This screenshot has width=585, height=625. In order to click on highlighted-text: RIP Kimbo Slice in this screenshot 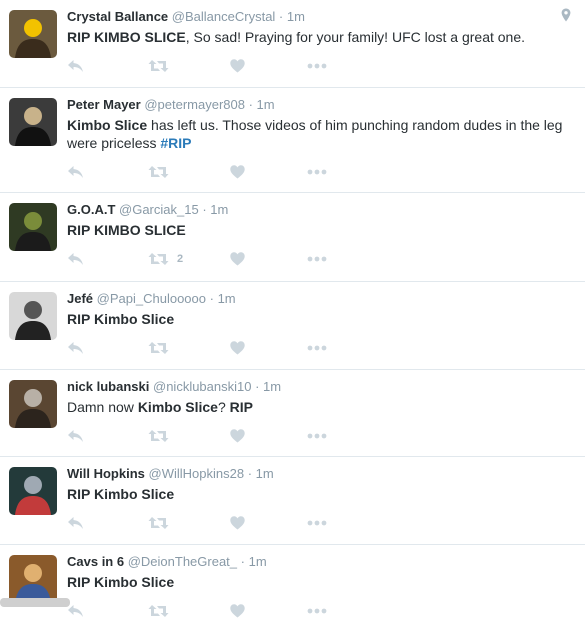, I will do `click(121, 494)`.